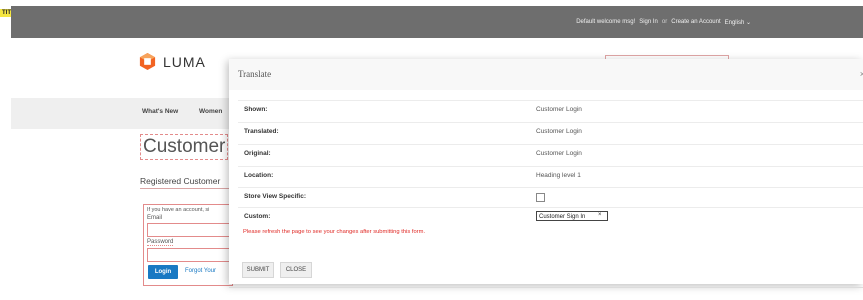 The image size is (863, 300). I want to click on welcome-message: Default welcome msg!, so click(606, 22).